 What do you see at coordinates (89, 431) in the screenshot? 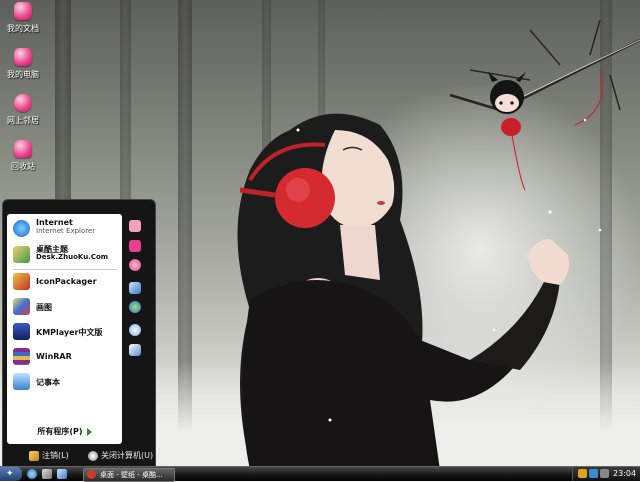
I see `arrow-right-icon` at bounding box center [89, 431].